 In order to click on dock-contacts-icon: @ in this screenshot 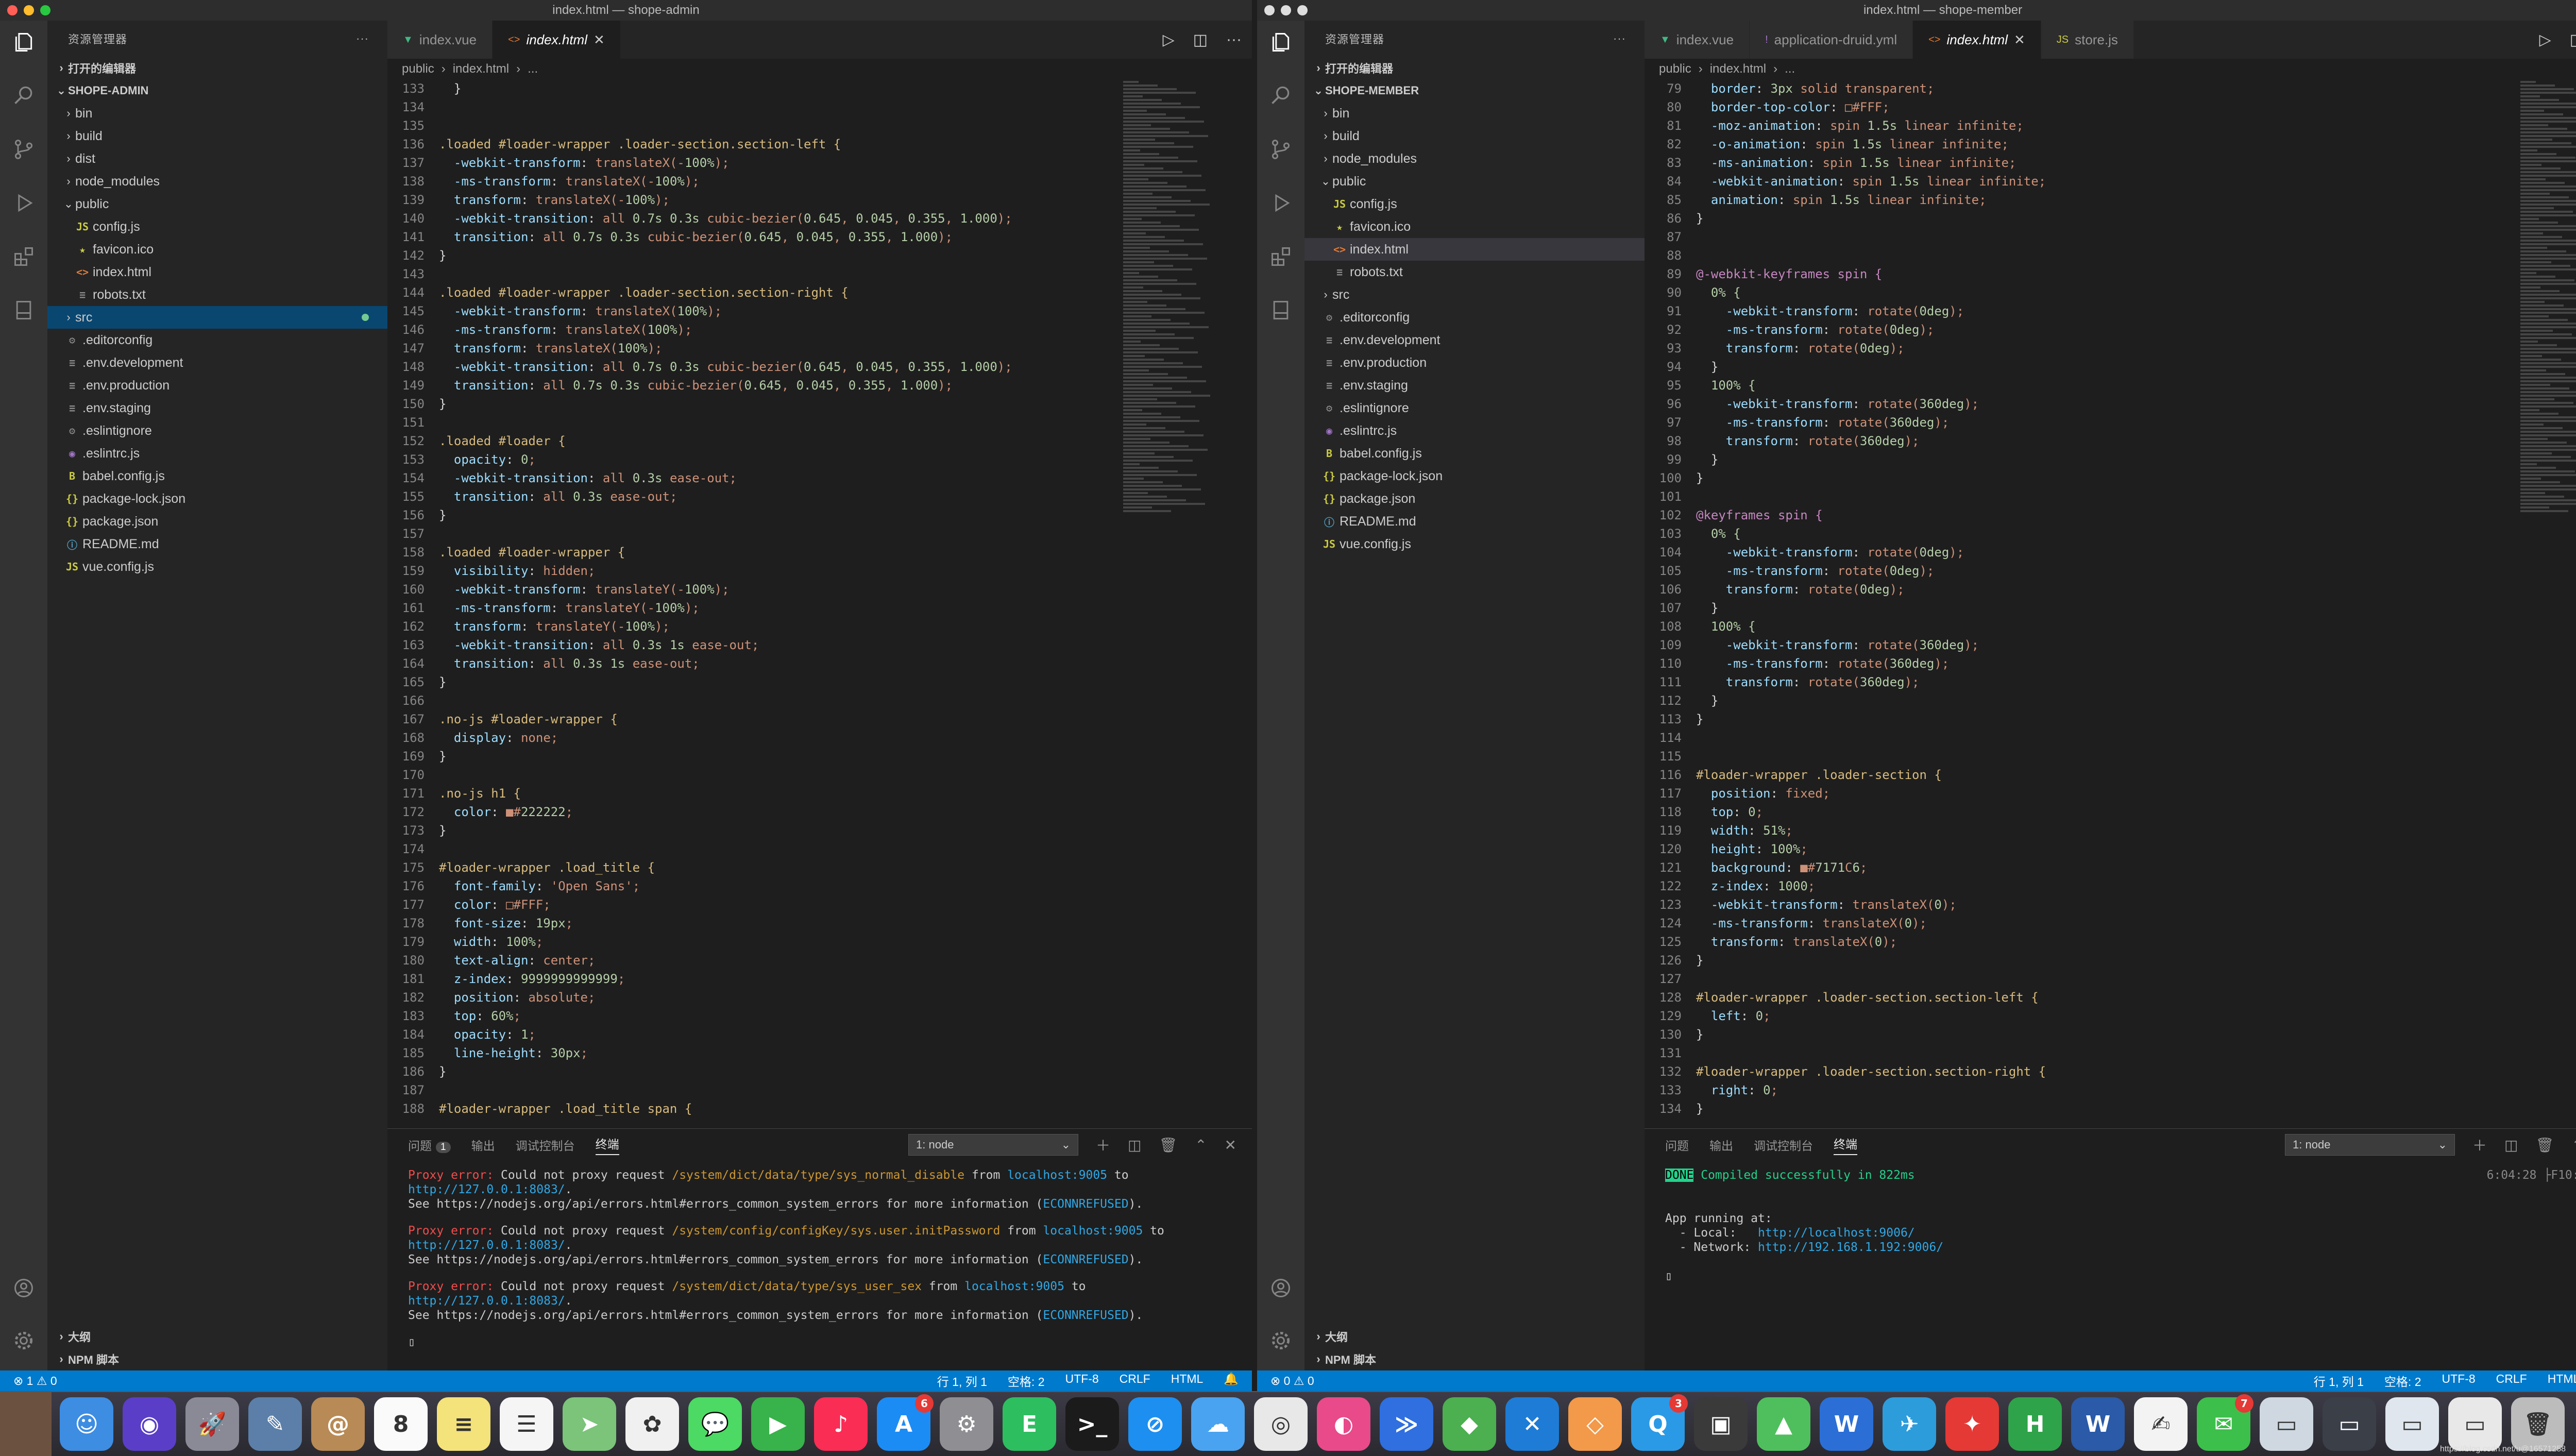, I will do `click(338, 1424)`.